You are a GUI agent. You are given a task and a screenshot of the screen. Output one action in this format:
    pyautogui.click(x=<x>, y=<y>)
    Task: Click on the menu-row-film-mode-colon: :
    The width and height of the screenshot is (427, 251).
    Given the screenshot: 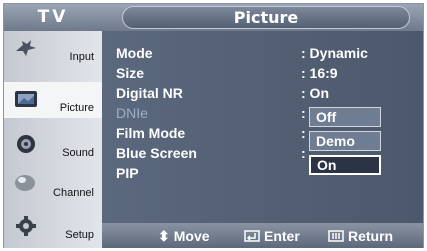 What is the action you would take?
    pyautogui.click(x=303, y=133)
    